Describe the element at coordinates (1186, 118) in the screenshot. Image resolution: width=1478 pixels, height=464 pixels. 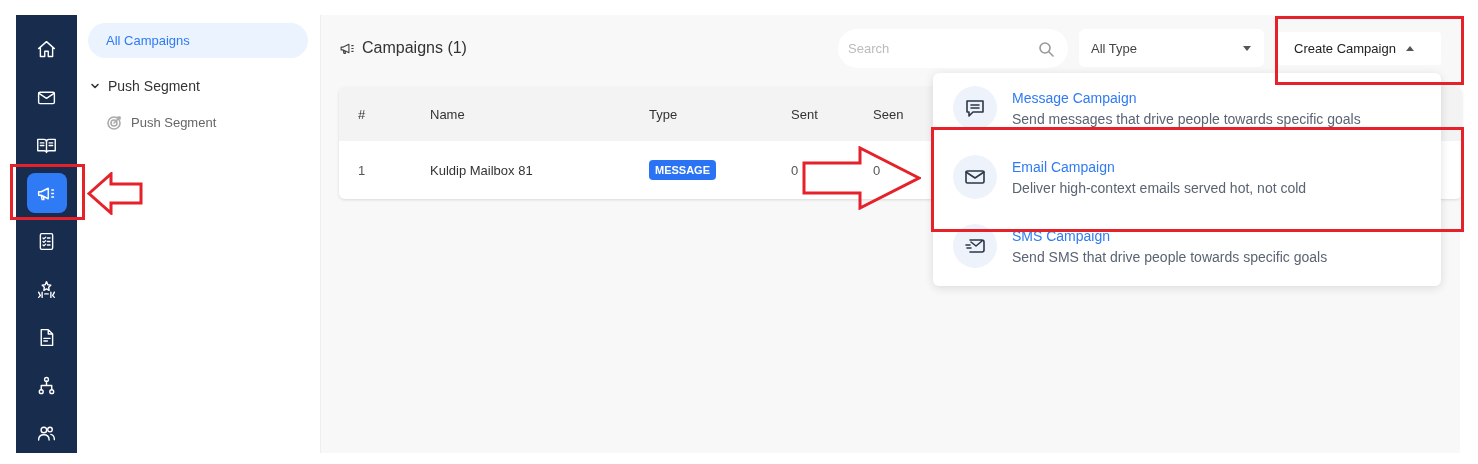
I see `menu-item-description: Send messages that drive people towards specific goals` at that location.